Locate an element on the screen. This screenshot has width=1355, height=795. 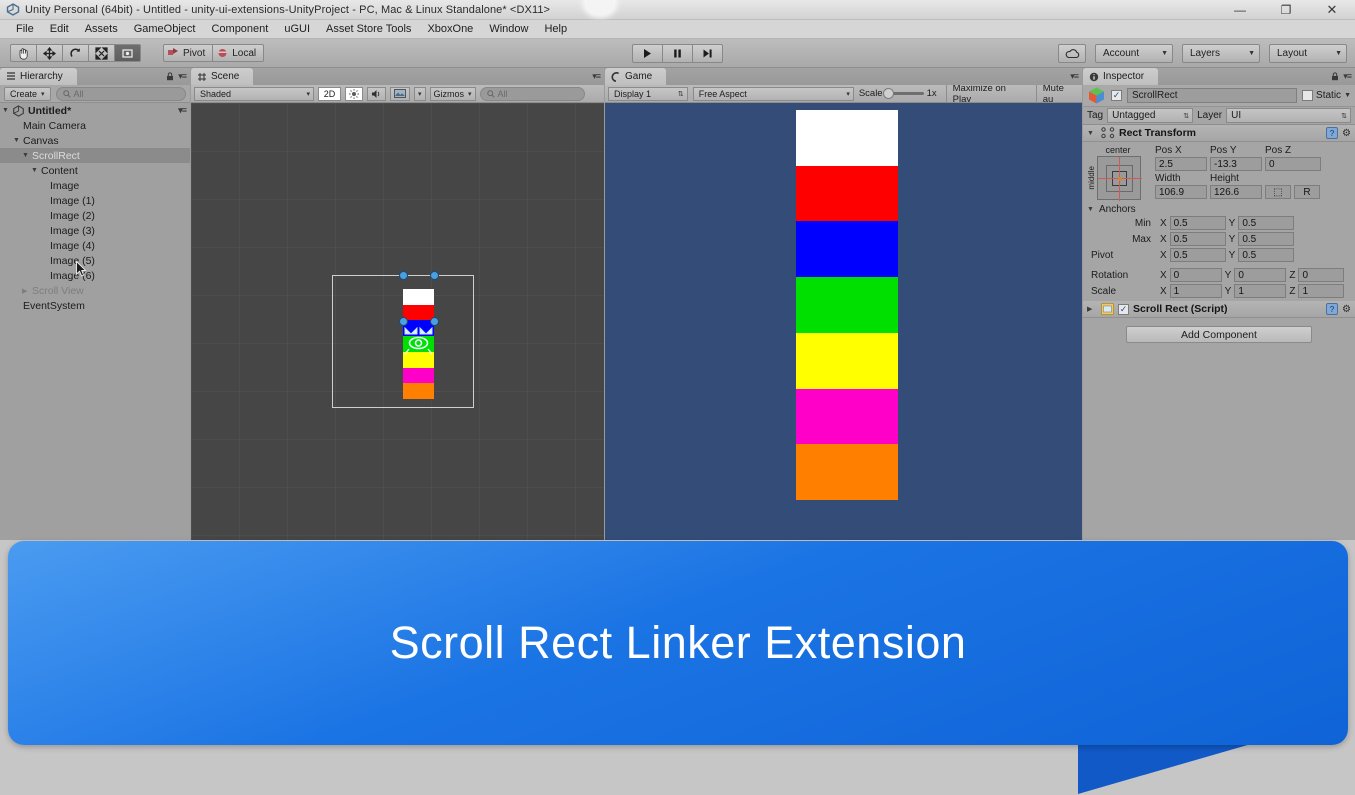
hierarchy-row-image-6: Image (6) is located at coordinates (95, 275).